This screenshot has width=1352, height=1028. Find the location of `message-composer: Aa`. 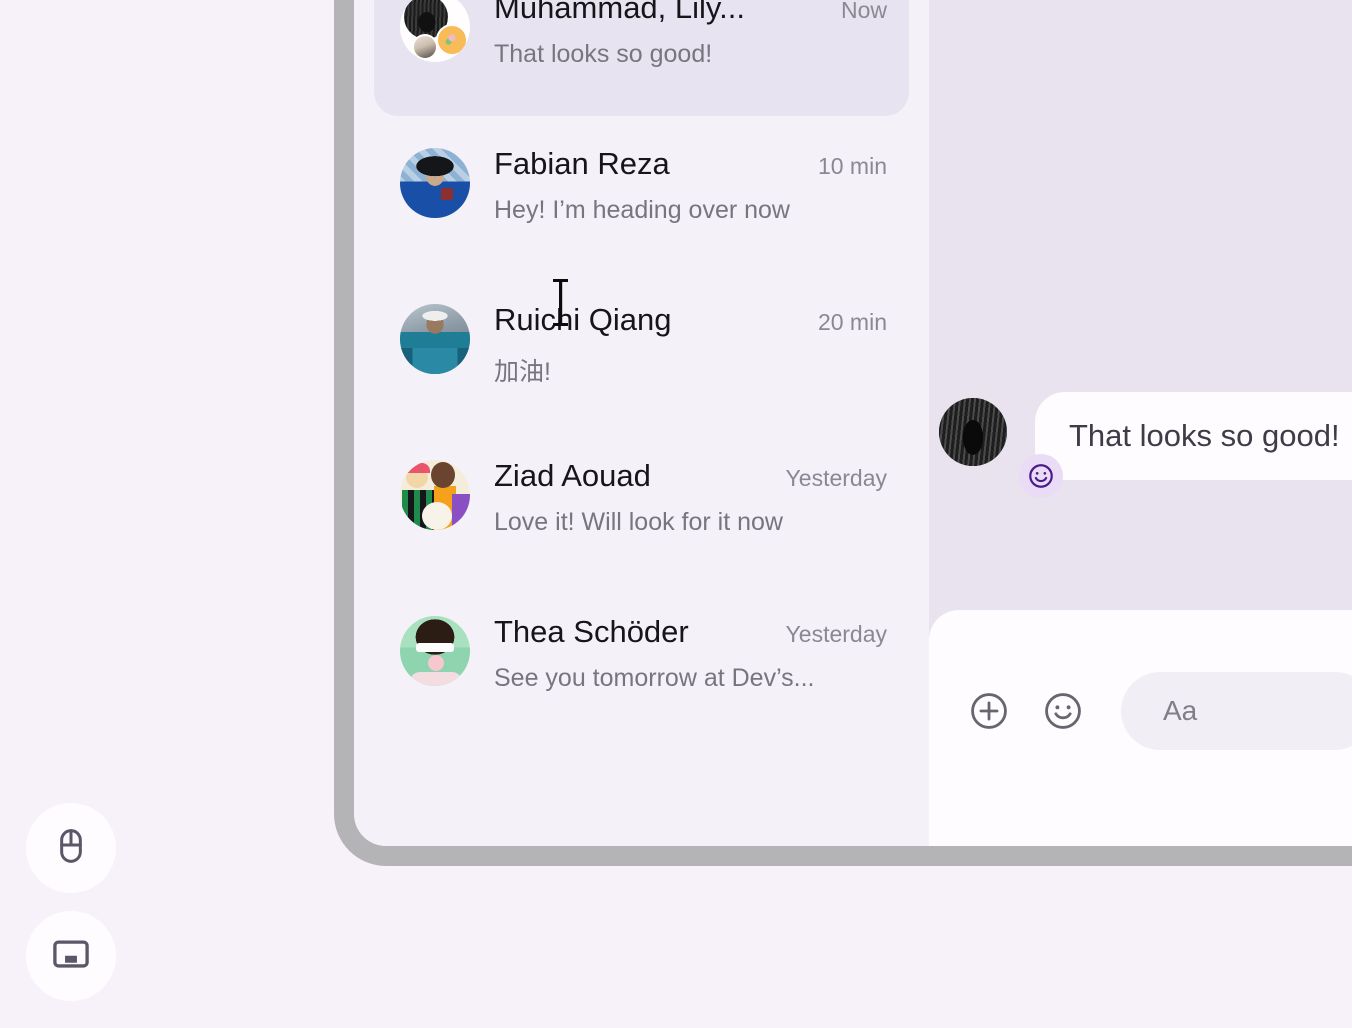

message-composer: Aa is located at coordinates (1140, 728).